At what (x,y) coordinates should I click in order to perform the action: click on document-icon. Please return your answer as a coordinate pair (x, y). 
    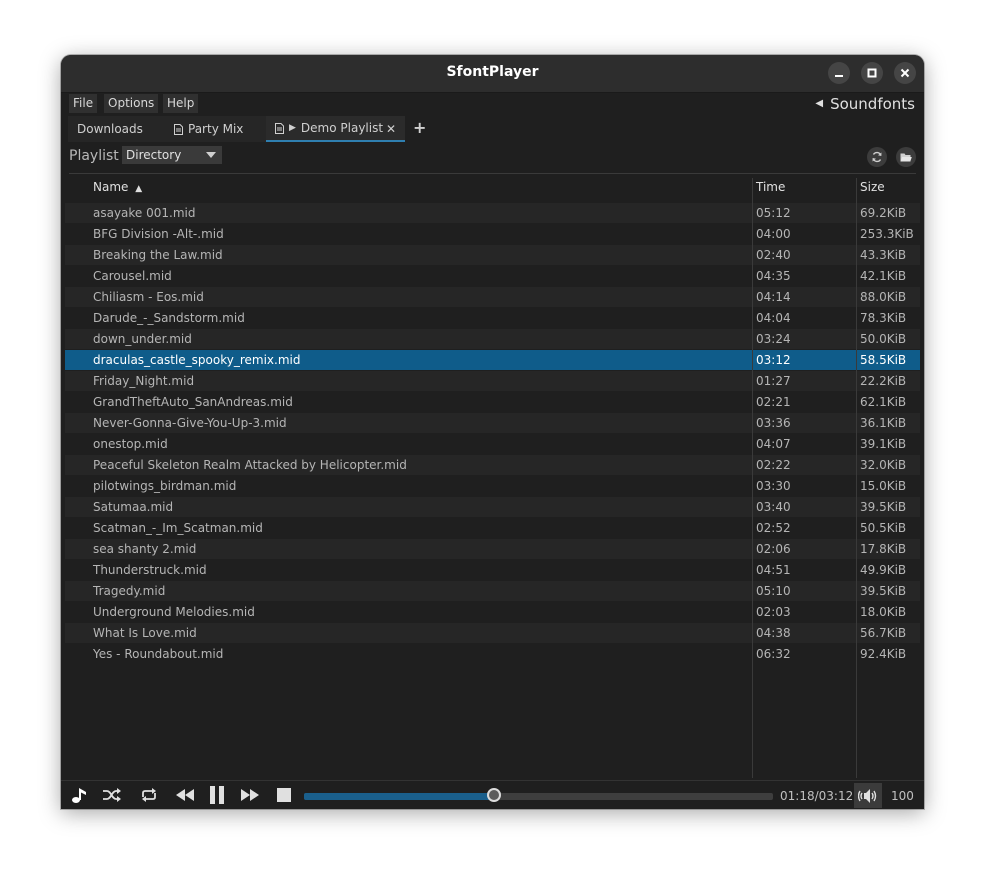
    Looking at the image, I should click on (279, 128).